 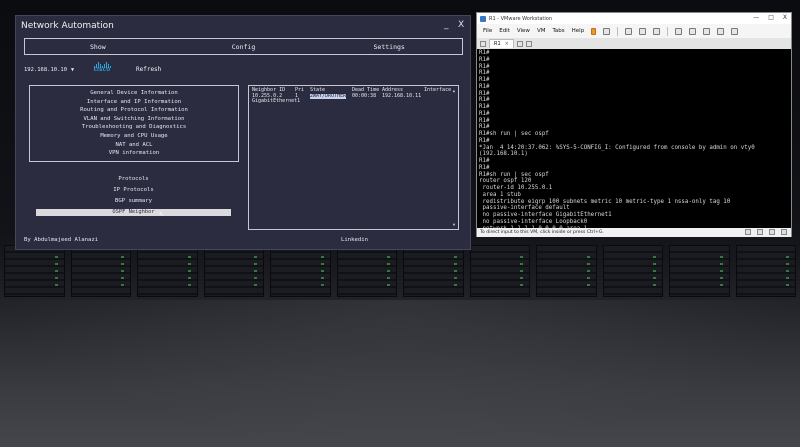 I want to click on output-row-interface: GigabitEthernet1, so click(x=276, y=101).